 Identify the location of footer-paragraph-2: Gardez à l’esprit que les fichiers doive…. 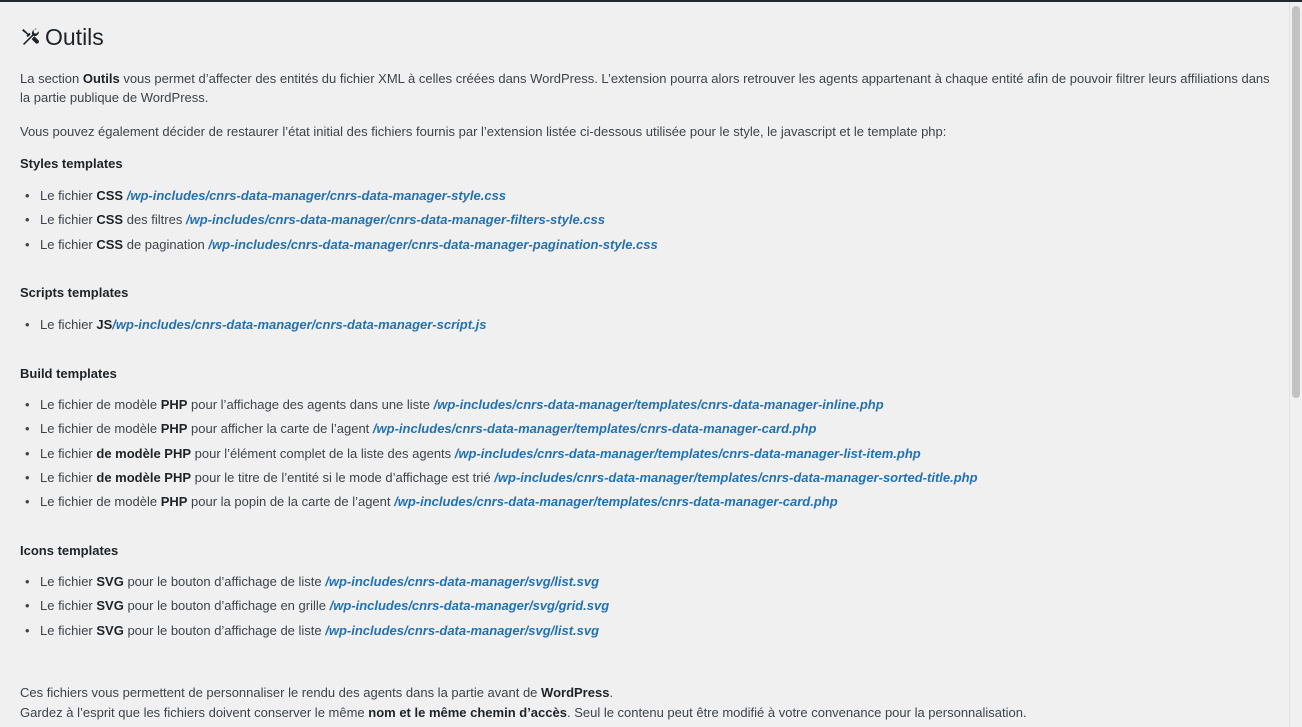
(650, 712).